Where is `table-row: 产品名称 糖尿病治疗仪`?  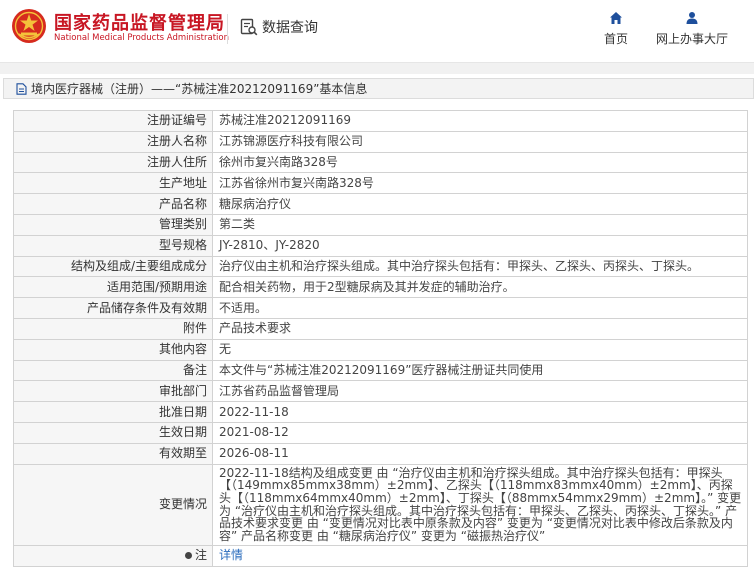 table-row: 产品名称 糖尿病治疗仪 is located at coordinates (380, 204).